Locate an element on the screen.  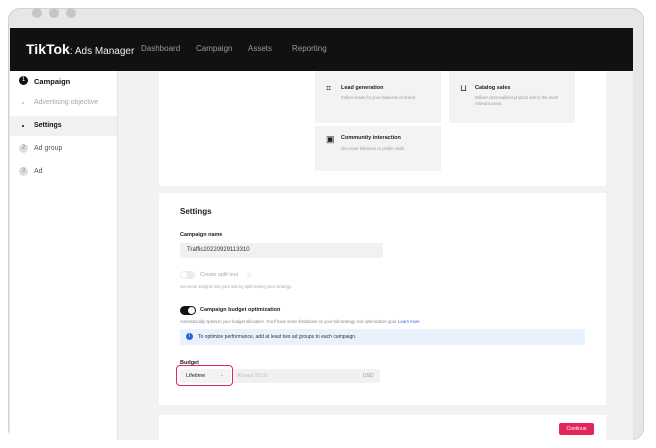
substep-label: Settings is located at coordinates (48, 125).